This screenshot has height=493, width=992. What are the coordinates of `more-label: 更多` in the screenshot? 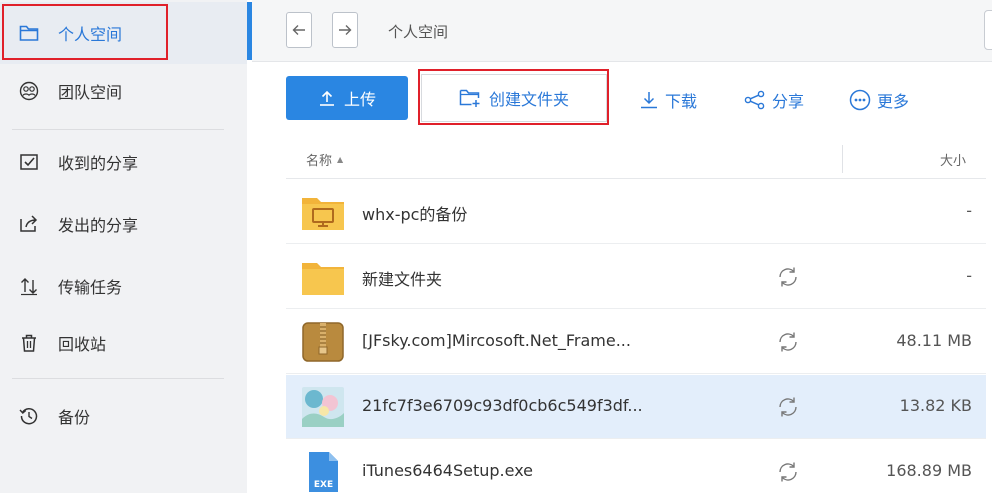 It's located at (893, 101).